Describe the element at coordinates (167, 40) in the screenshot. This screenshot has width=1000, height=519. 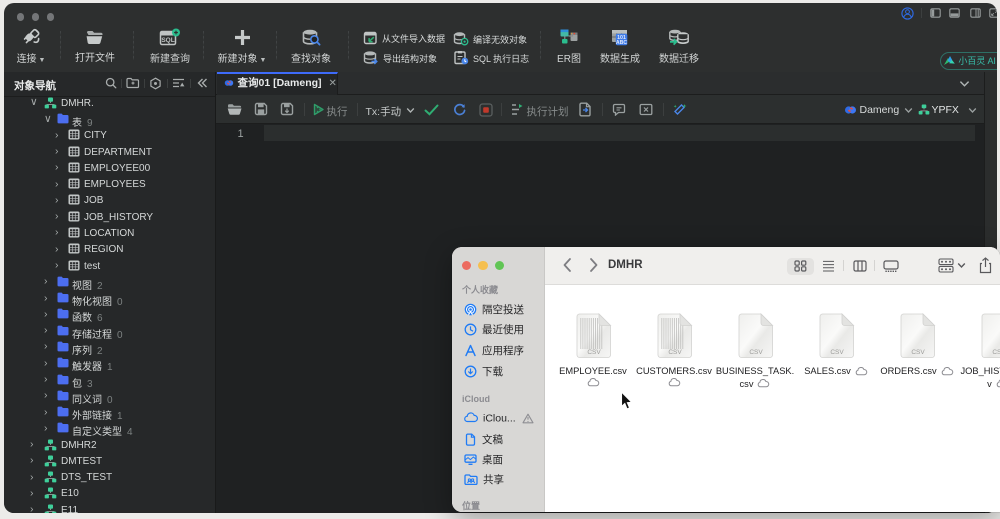
I see `svg-text: SQL` at that location.